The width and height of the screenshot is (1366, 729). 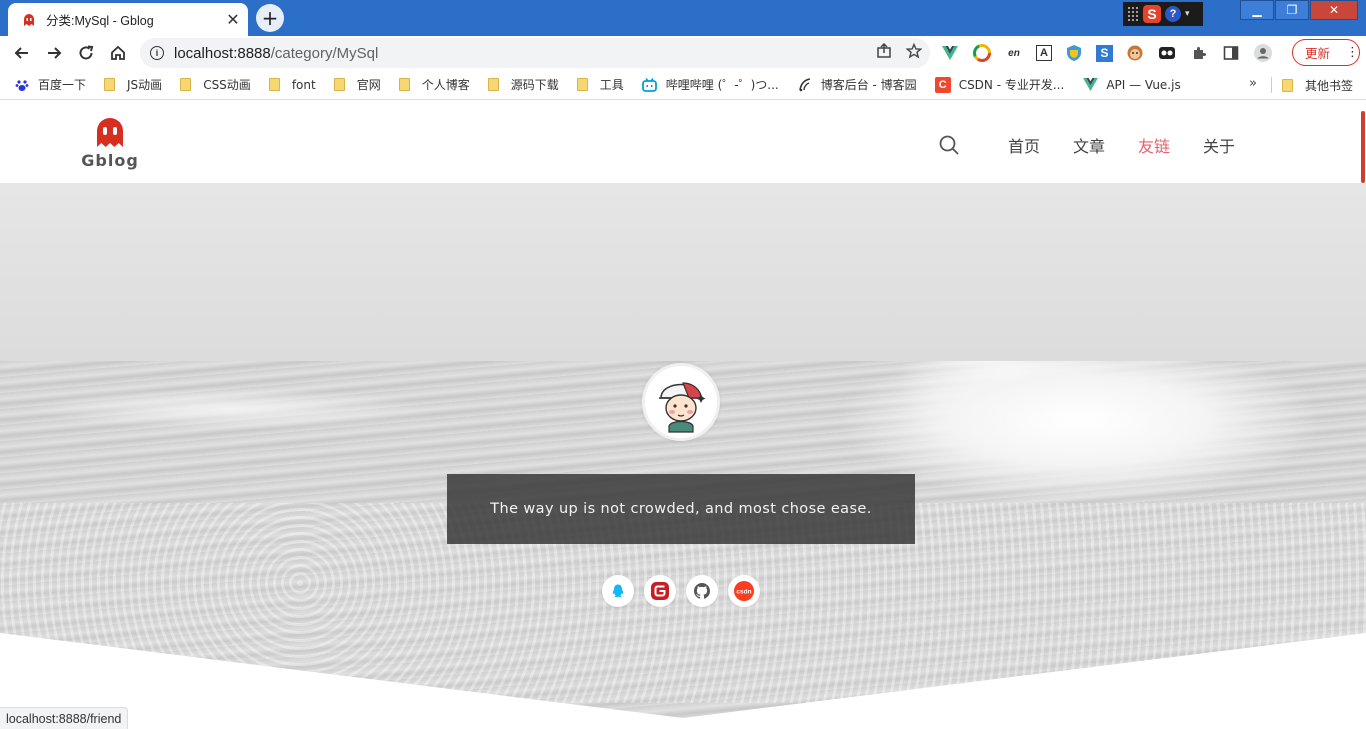 I want to click on bookmark-label: 博客后台 - 博客园, so click(x=868, y=85).